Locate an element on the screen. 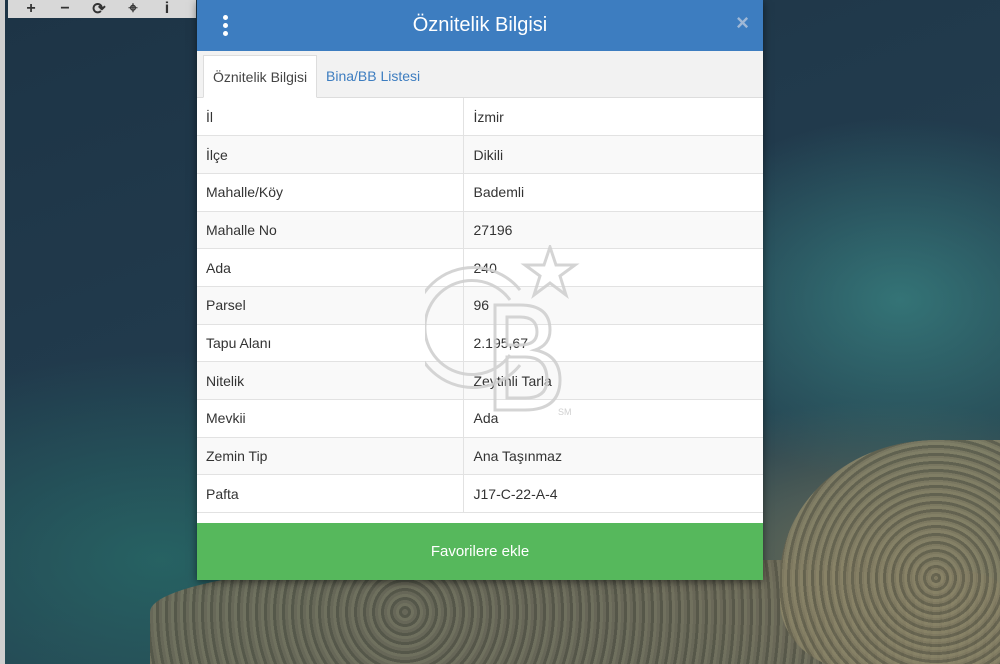  attribute-value: 2.195,67 is located at coordinates (613, 343).